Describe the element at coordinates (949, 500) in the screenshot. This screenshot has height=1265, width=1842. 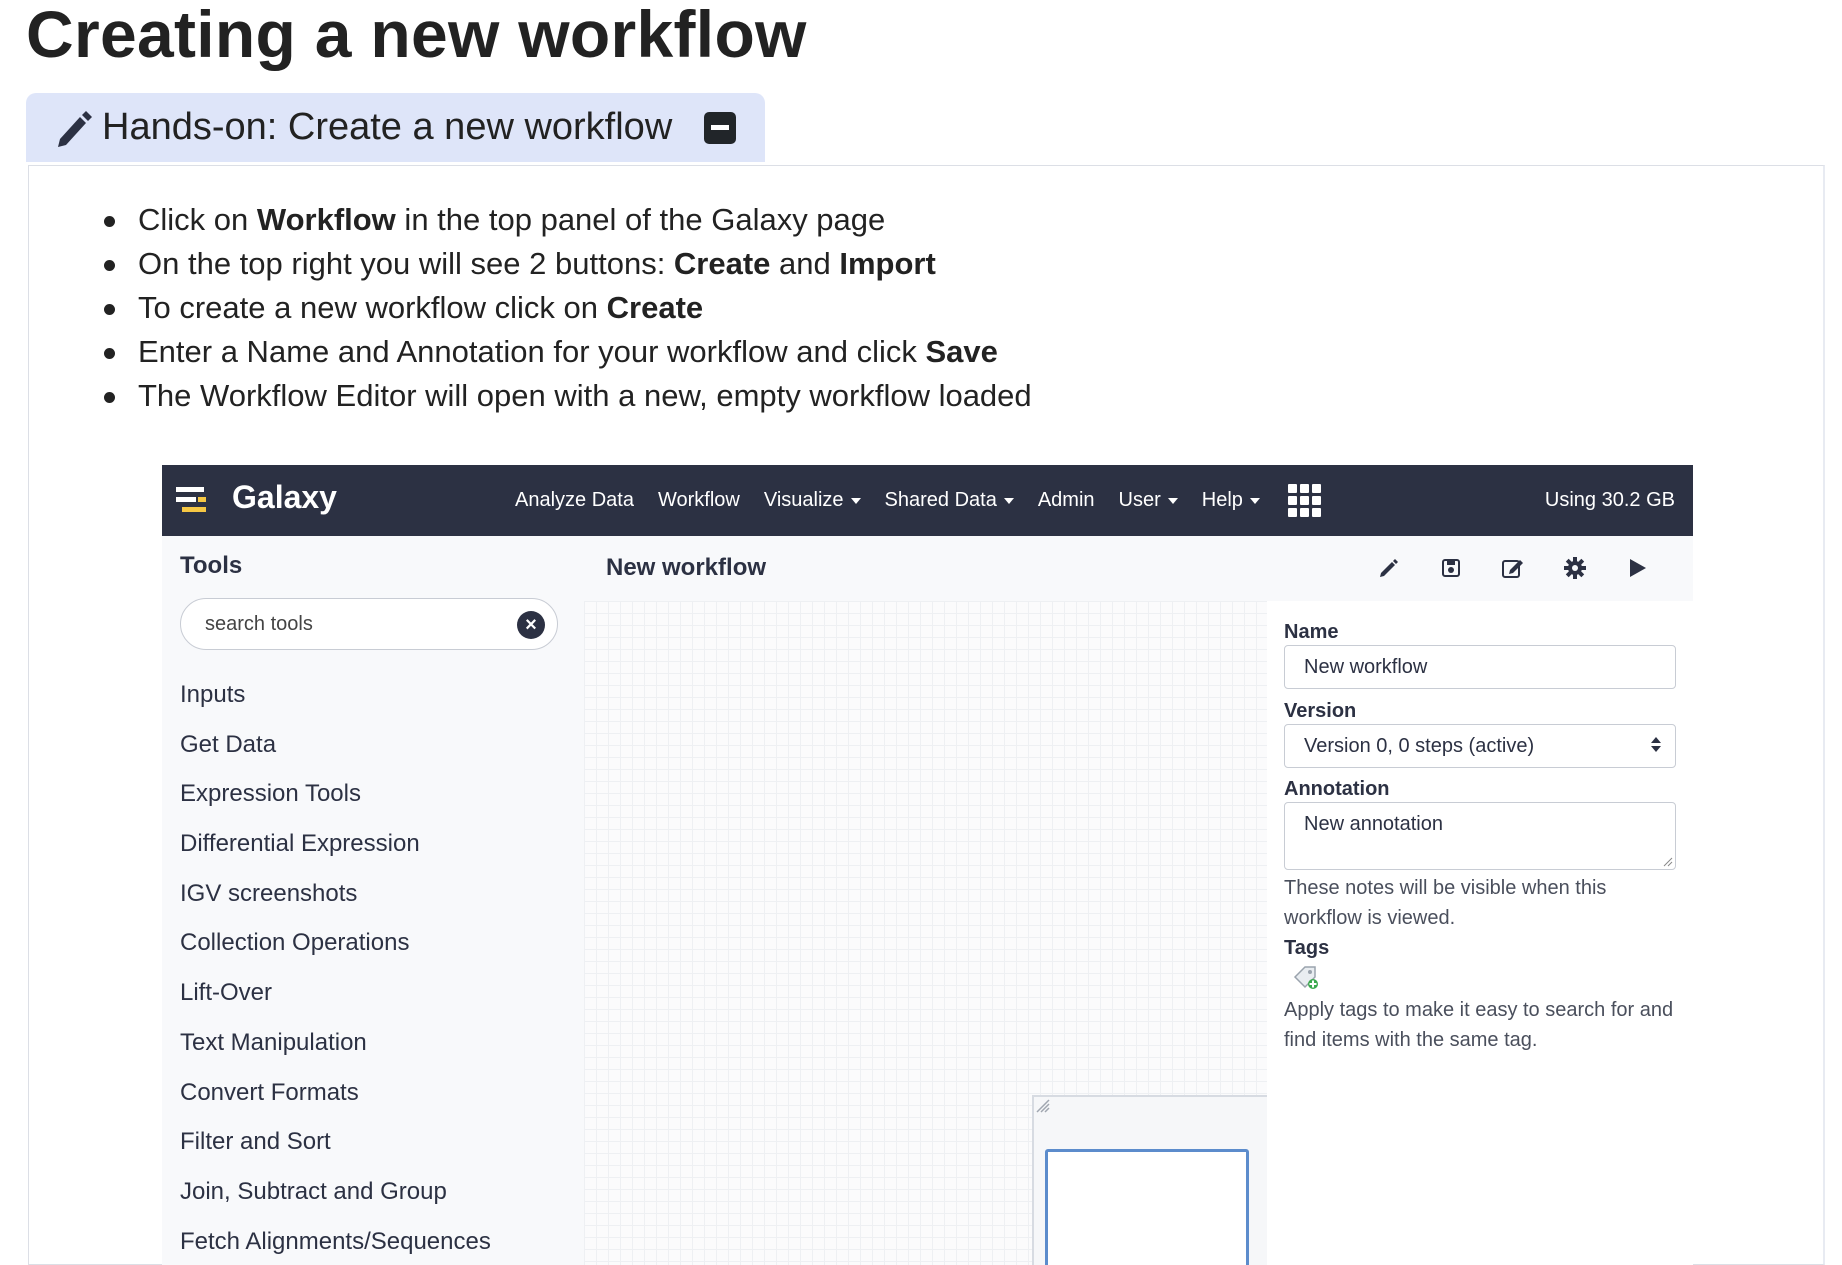
I see `nav-shared-data: Shared Data` at that location.